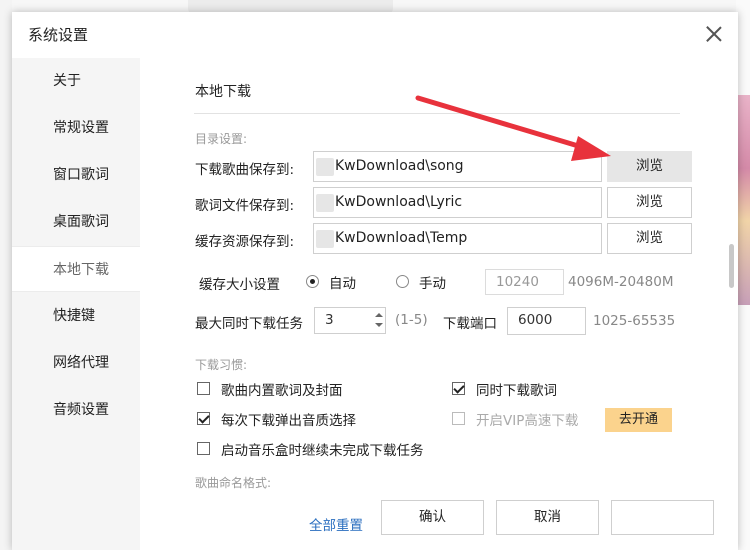  What do you see at coordinates (322, 451) in the screenshot?
I see `resume-unfinished-label: 启动音乐盒时继续未完成下载任务` at bounding box center [322, 451].